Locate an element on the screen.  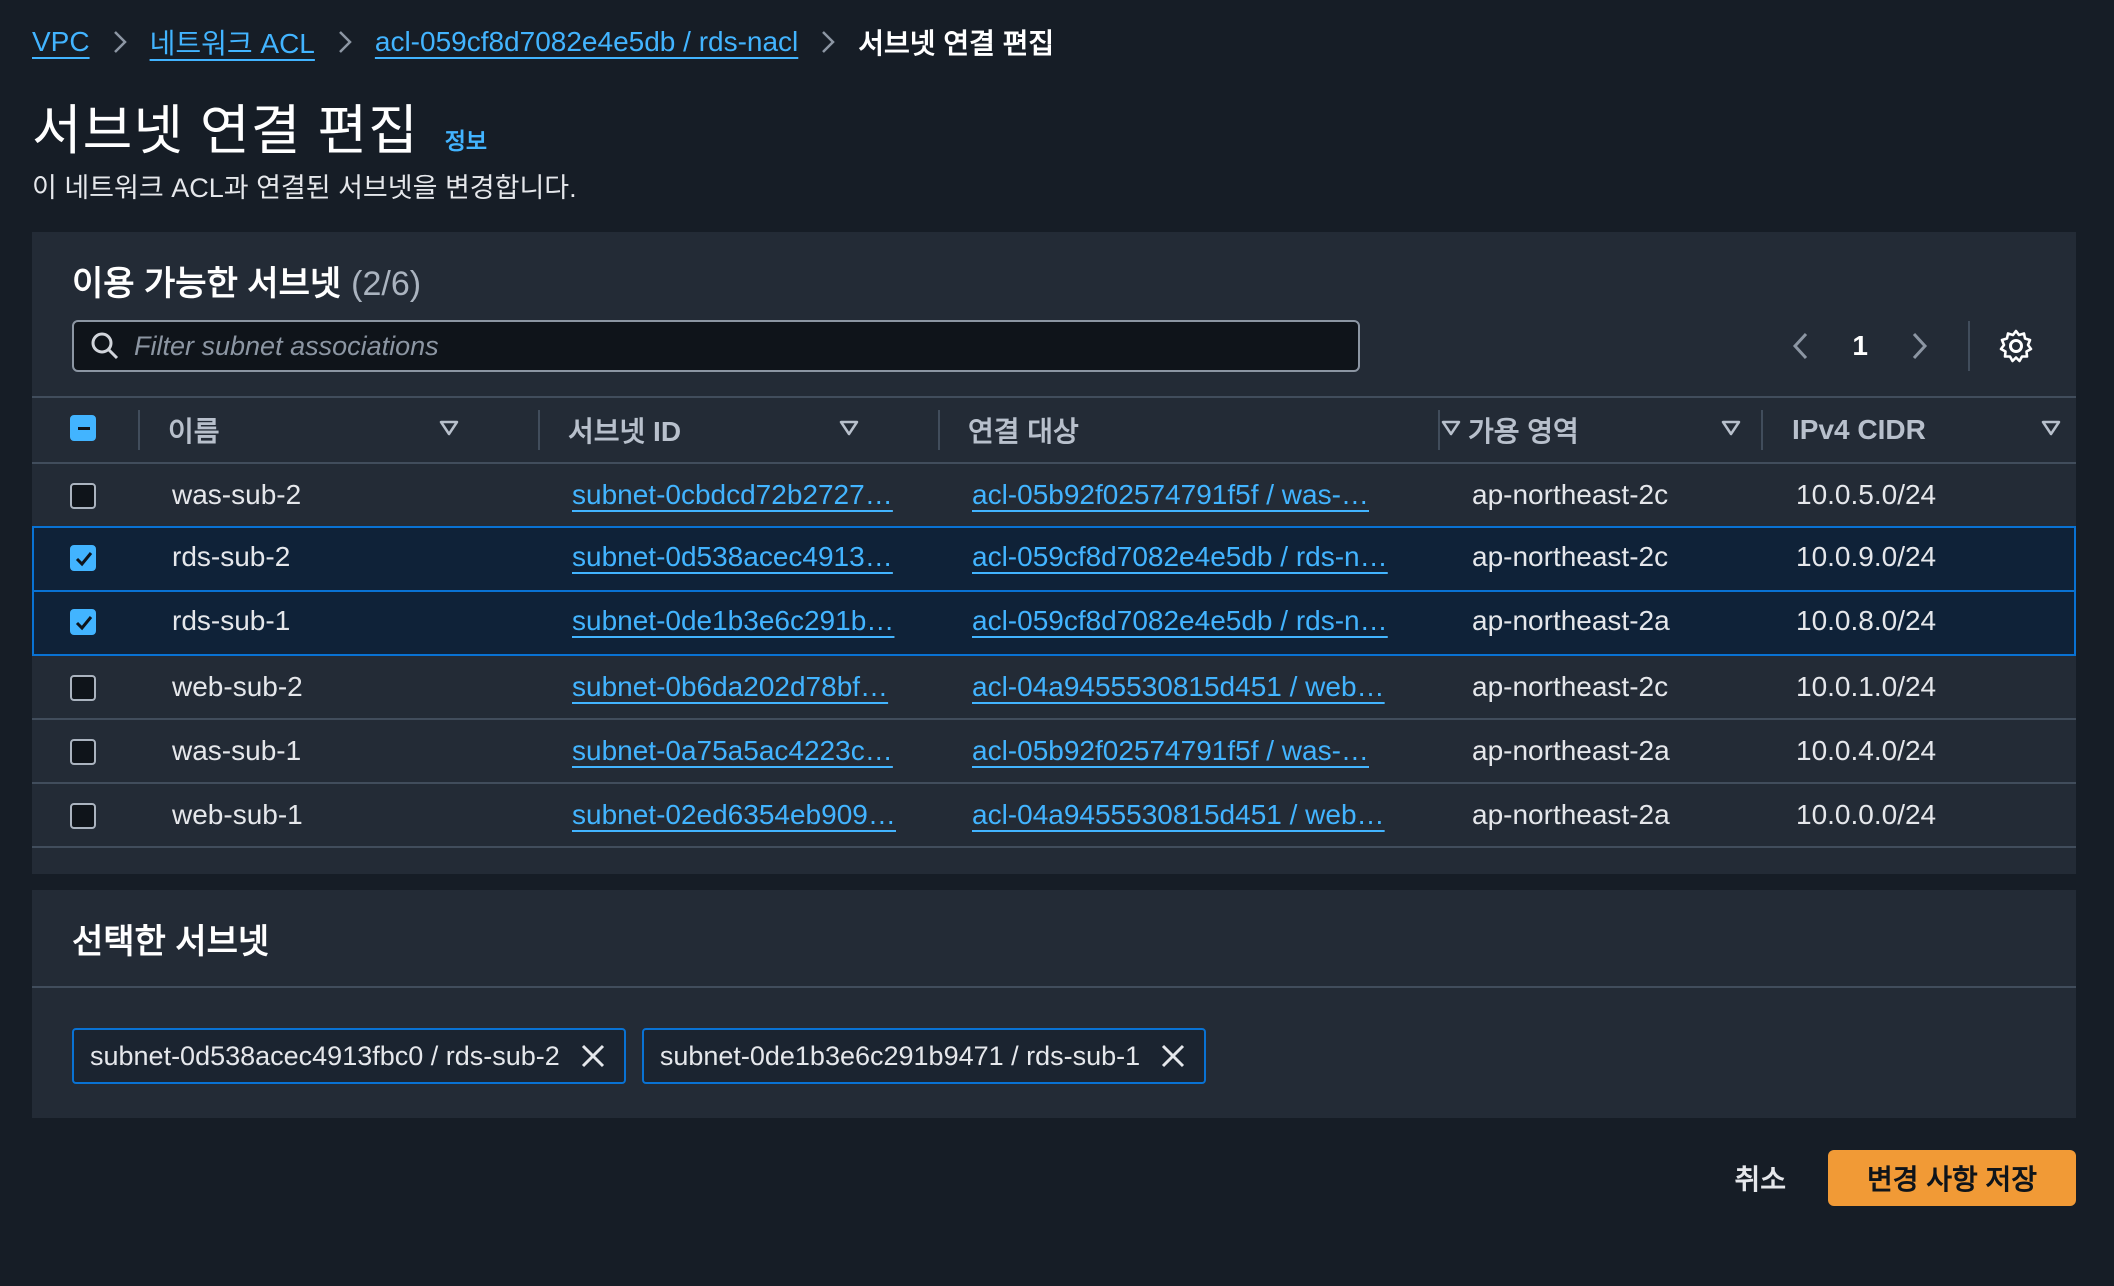
subnet-filter-field is located at coordinates (716, 346).